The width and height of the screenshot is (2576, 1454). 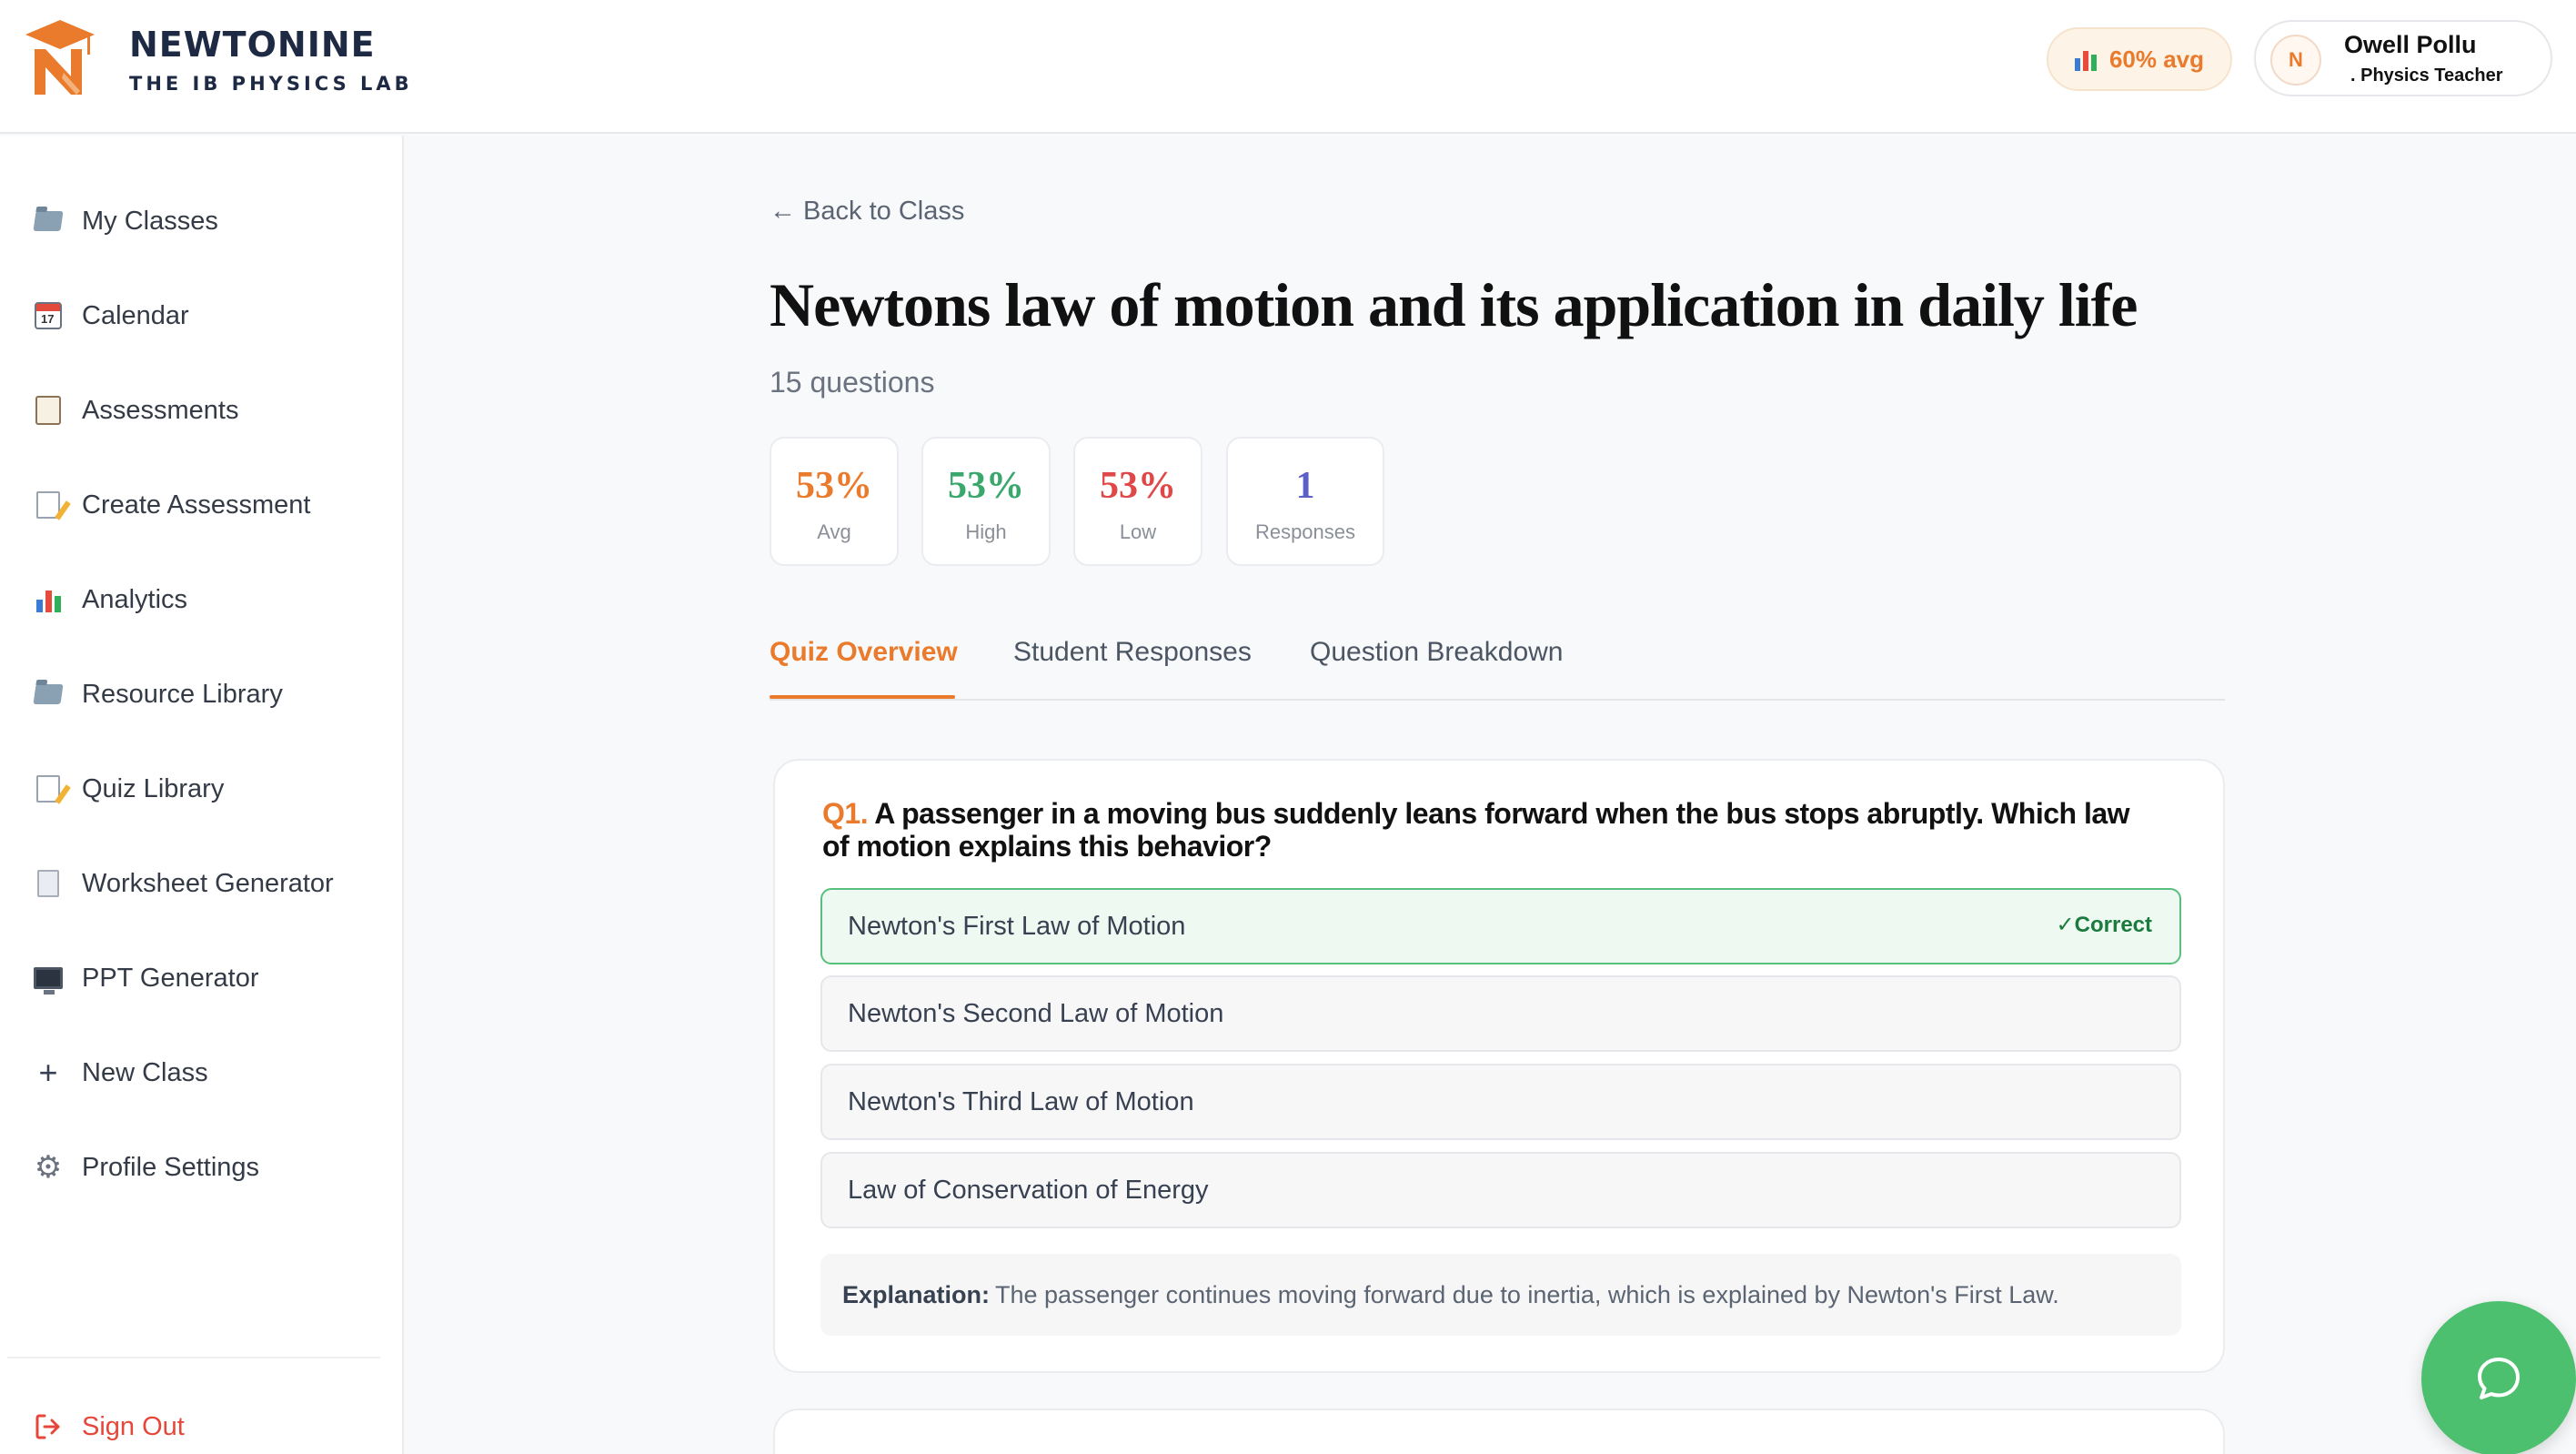 What do you see at coordinates (133, 1426) in the screenshot?
I see `sign-out-label: Sign Out` at bounding box center [133, 1426].